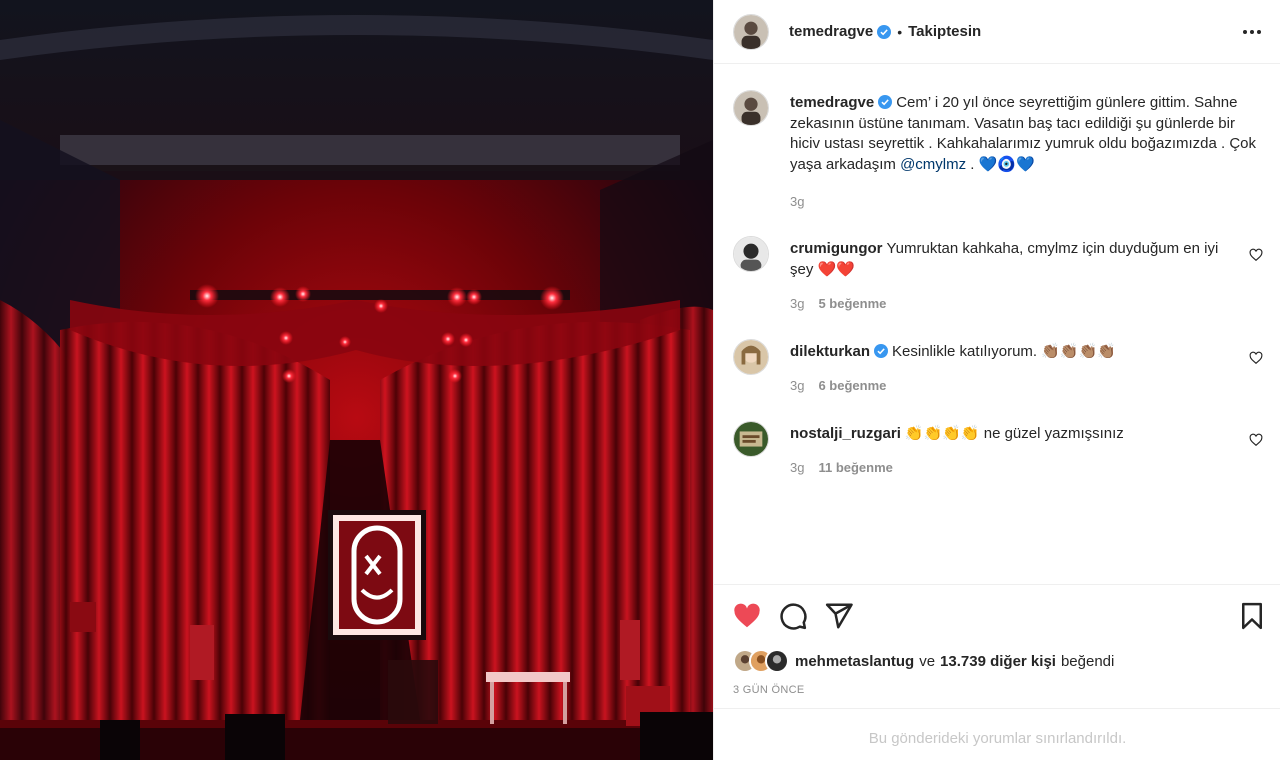 The image size is (1280, 760). I want to click on comment-meta: 3g 11 beğenme, so click(841, 467).